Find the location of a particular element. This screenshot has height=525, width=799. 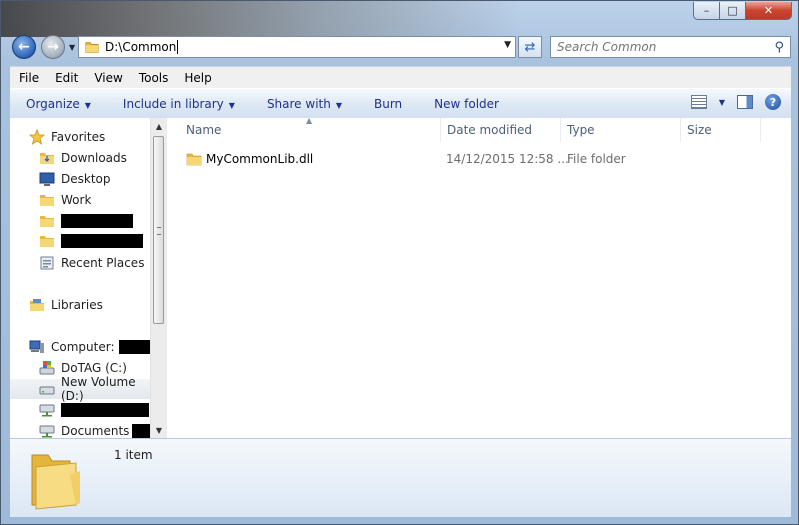

nav-favorites: Favorites is located at coordinates (80, 137).